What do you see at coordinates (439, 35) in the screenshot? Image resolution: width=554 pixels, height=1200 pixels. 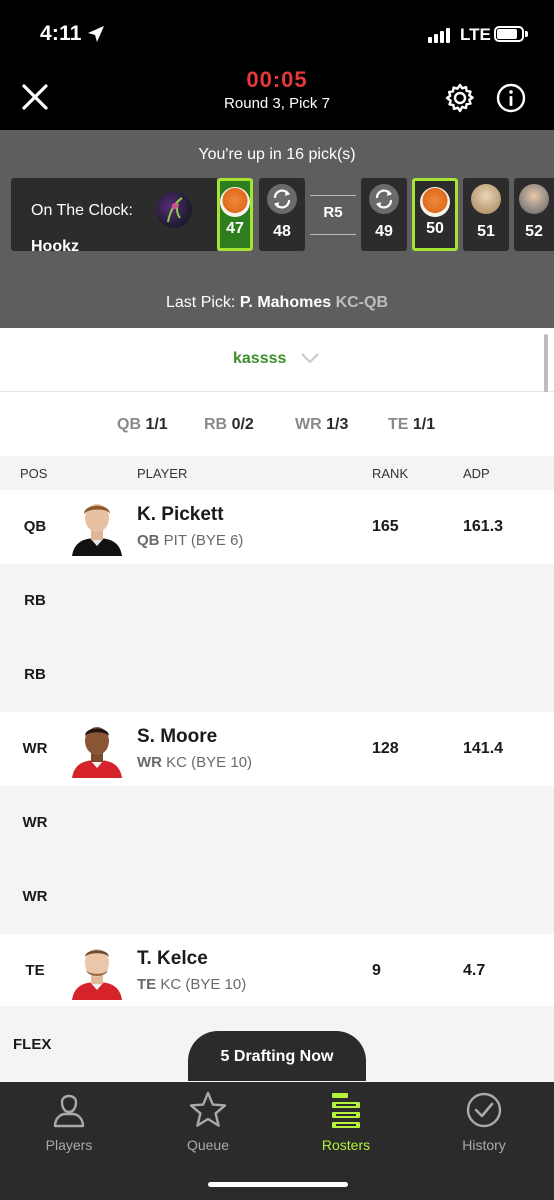 I see `signal-icon` at bounding box center [439, 35].